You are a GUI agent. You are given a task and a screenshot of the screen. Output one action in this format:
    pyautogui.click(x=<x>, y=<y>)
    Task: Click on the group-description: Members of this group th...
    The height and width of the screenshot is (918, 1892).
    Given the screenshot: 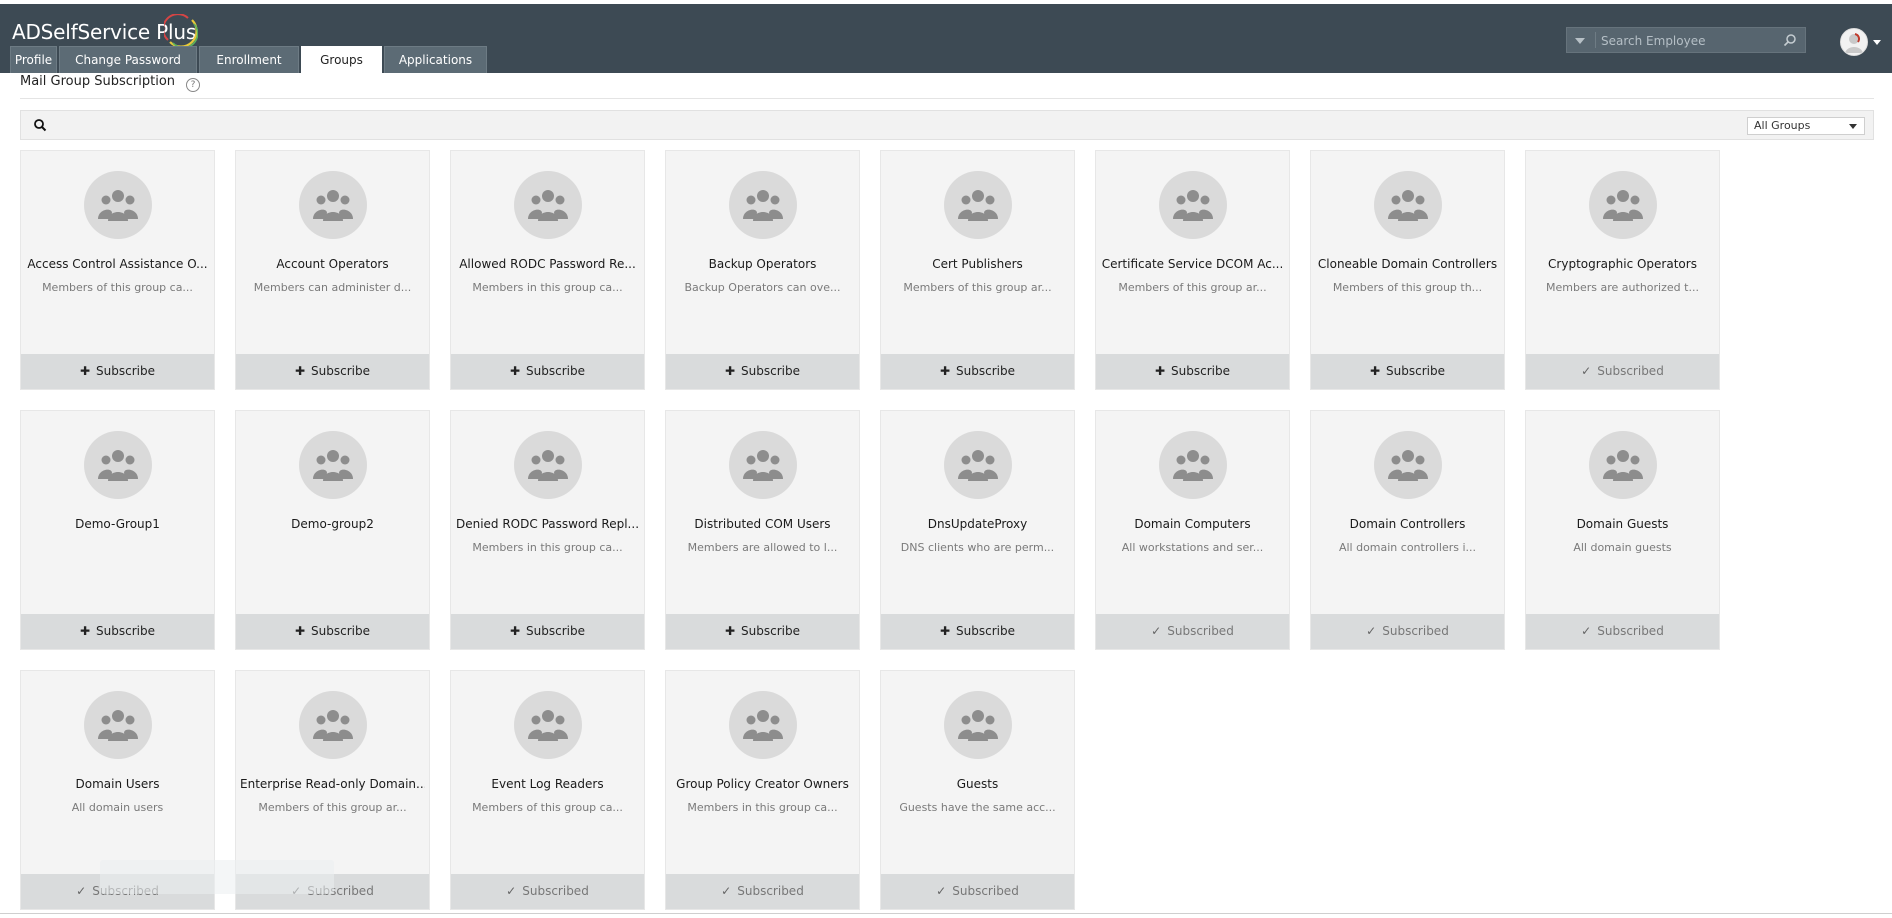 What is the action you would take?
    pyautogui.click(x=1407, y=287)
    